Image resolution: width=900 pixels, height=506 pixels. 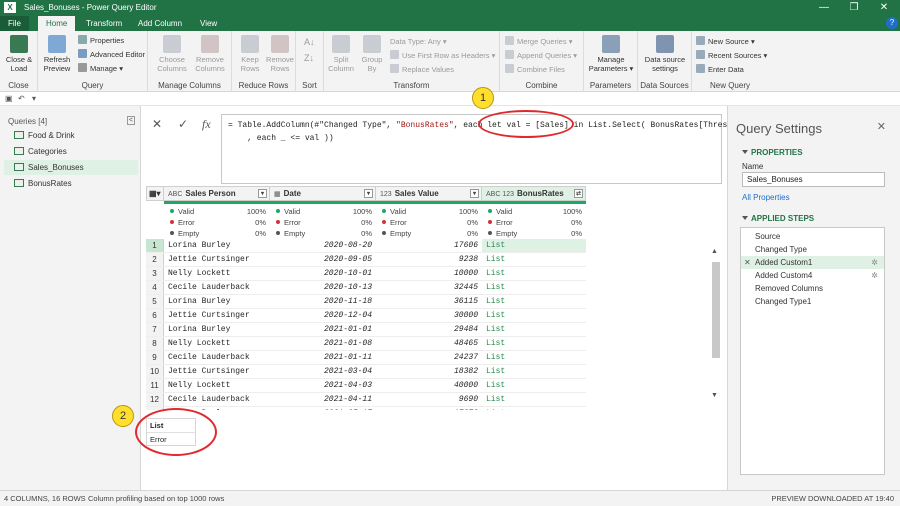 What do you see at coordinates (366, 302) in the screenshot?
I see `table-row: 5 Lorina Burley 2020-11-18 36115 List` at bounding box center [366, 302].